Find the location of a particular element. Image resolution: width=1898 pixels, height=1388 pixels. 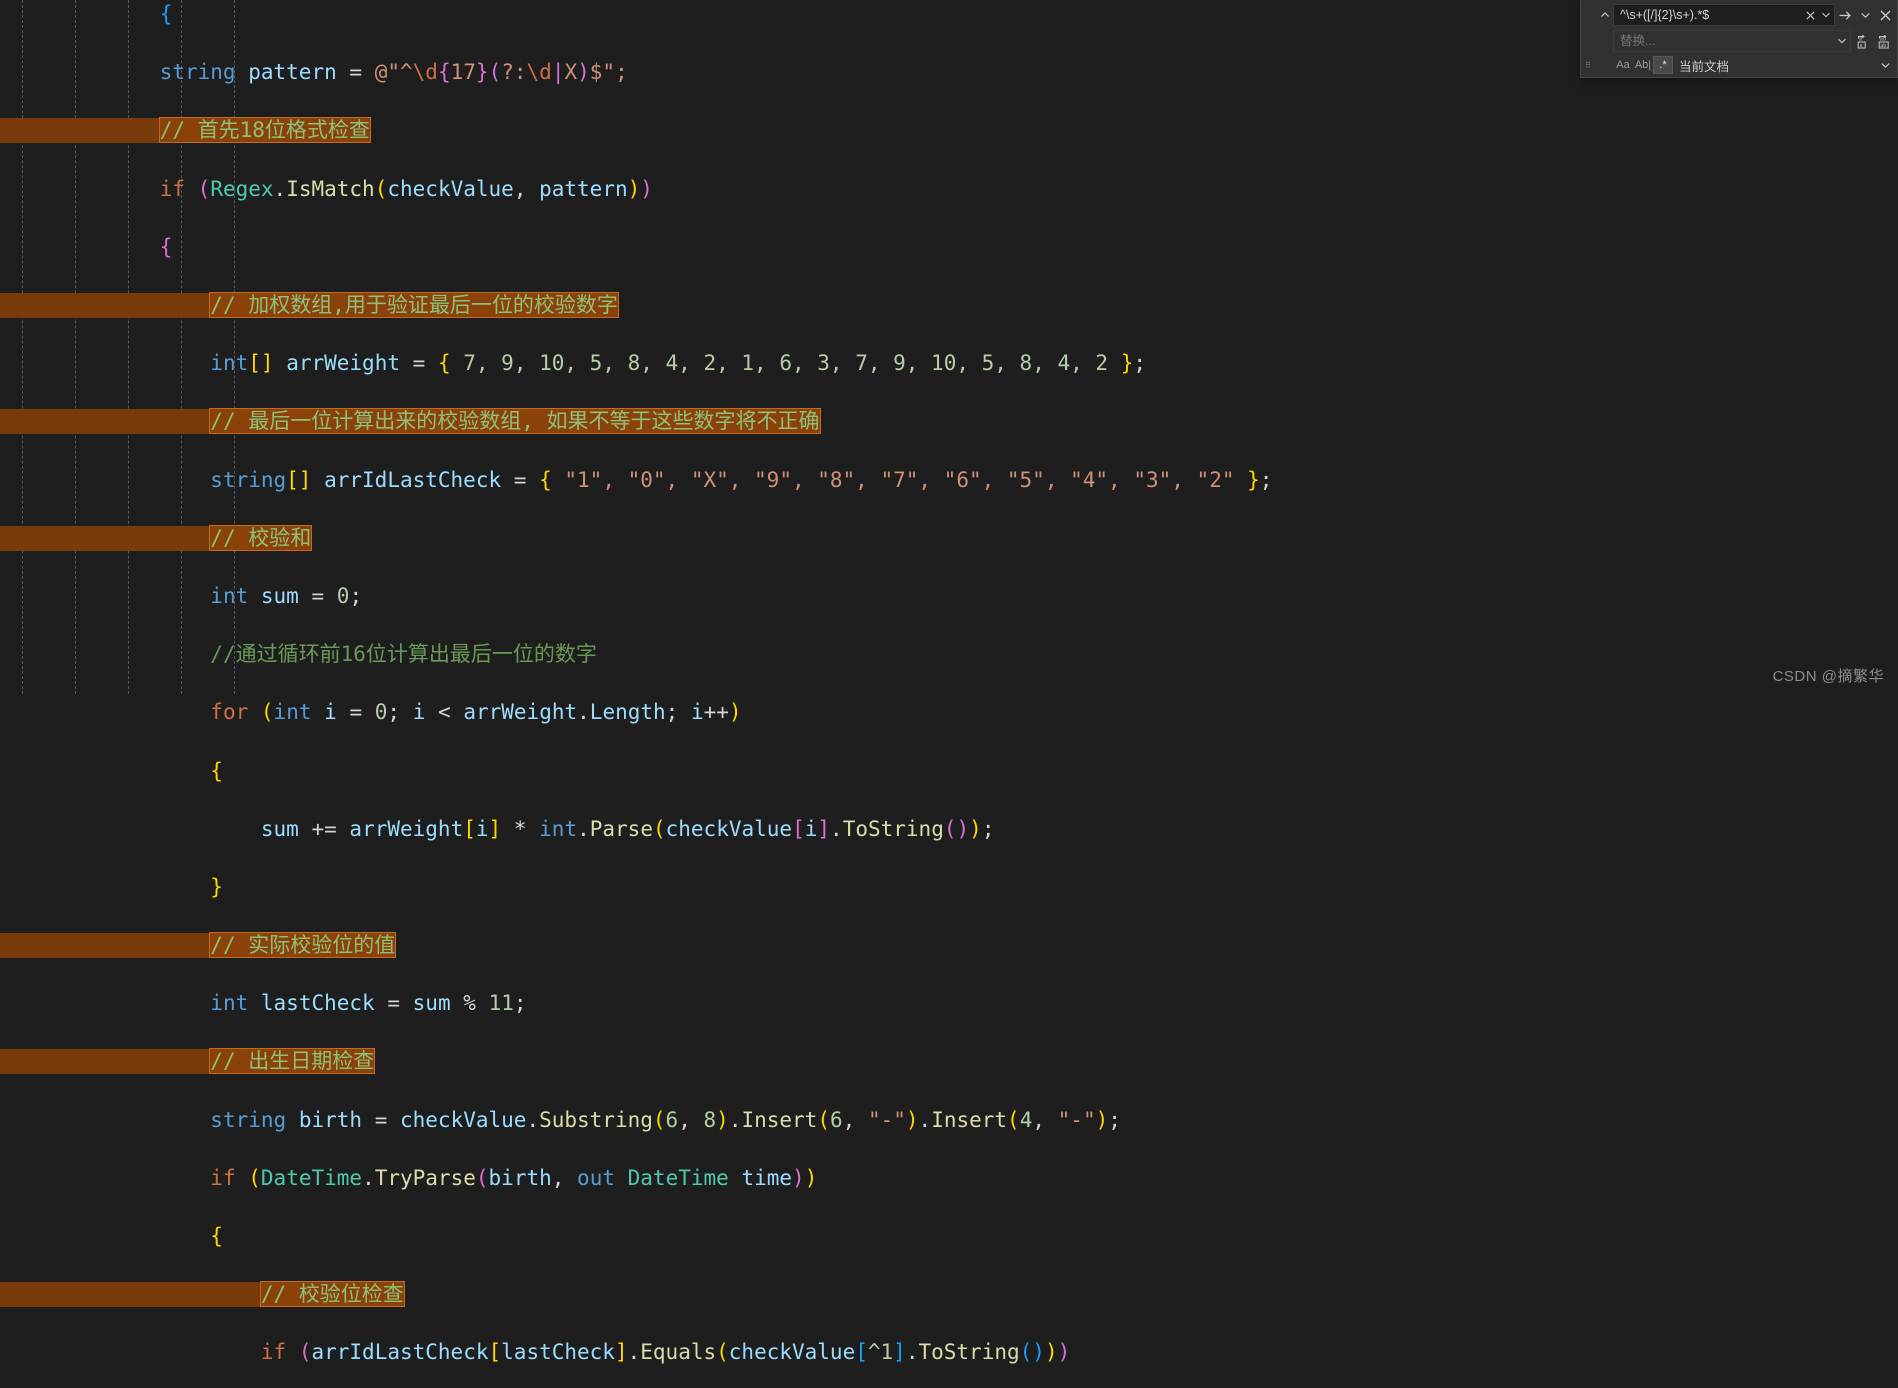

search-match-token: // 校验和 is located at coordinates (261, 537).